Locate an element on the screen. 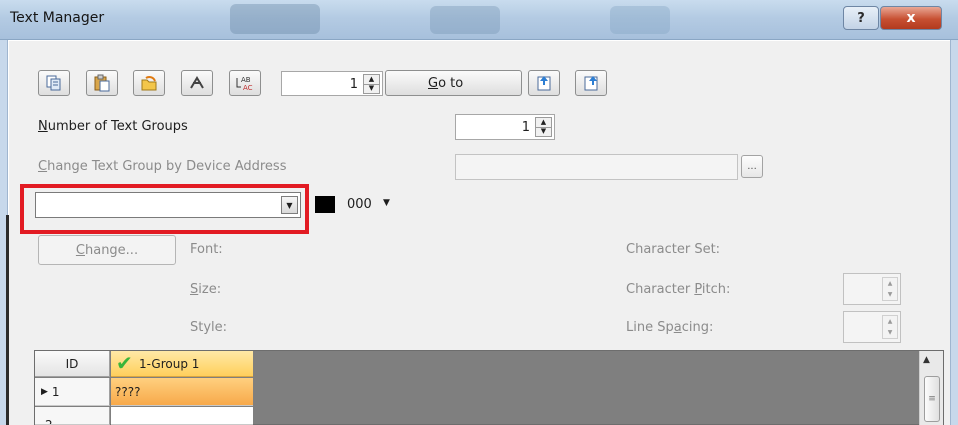 Image resolution: width=958 pixels, height=425 pixels. font-dropdown: ▼ is located at coordinates (168, 205).